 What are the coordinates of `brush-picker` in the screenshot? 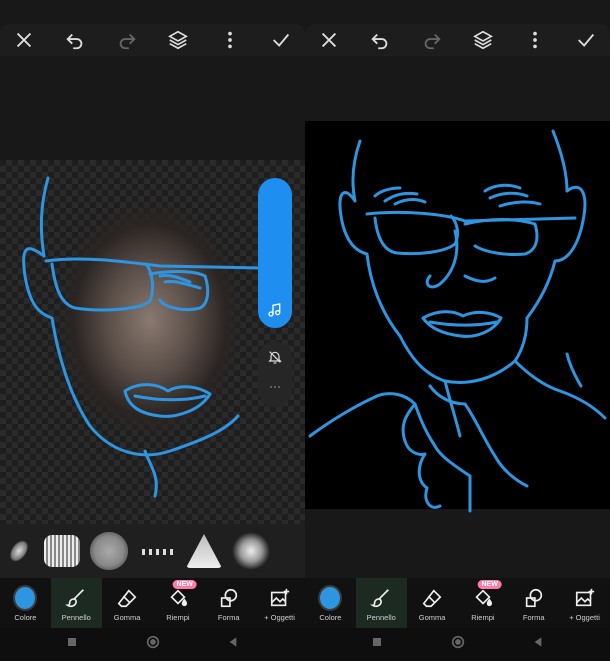 It's located at (152, 551).